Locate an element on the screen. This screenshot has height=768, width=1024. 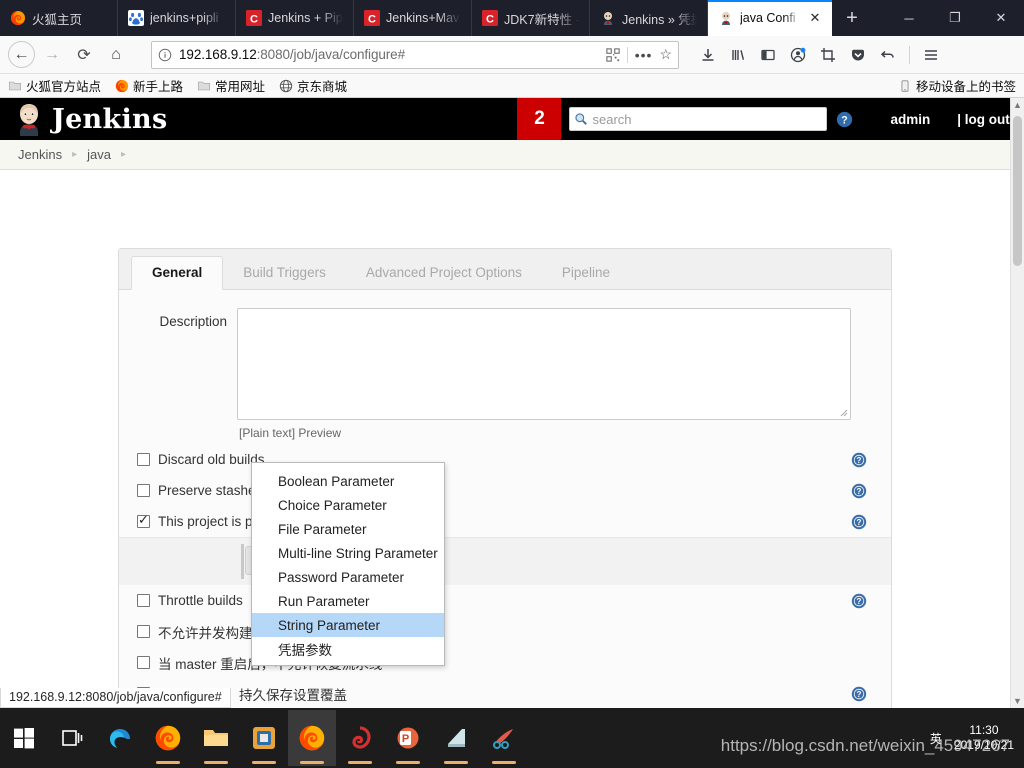
chevron-right-icon: ▸ is located at coordinates (123, 154).